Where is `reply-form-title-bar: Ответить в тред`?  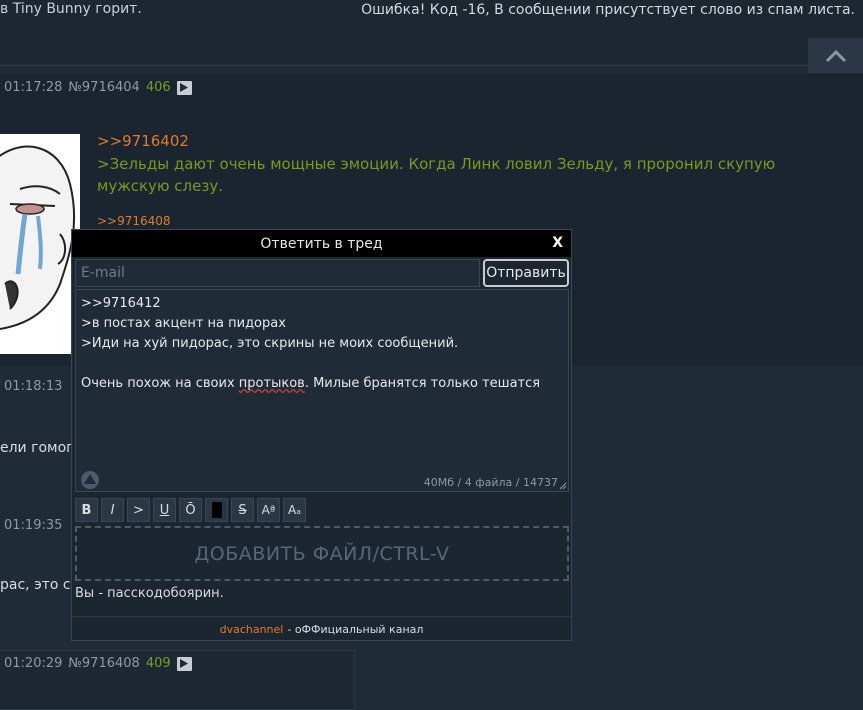 reply-form-title-bar: Ответить в тред is located at coordinates (321, 243).